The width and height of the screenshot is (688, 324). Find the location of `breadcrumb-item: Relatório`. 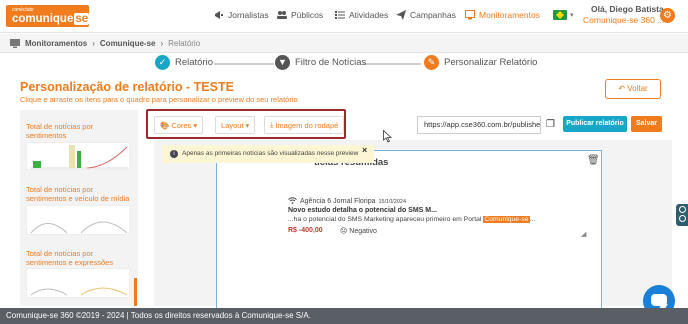

breadcrumb-item: Relatório is located at coordinates (184, 43).